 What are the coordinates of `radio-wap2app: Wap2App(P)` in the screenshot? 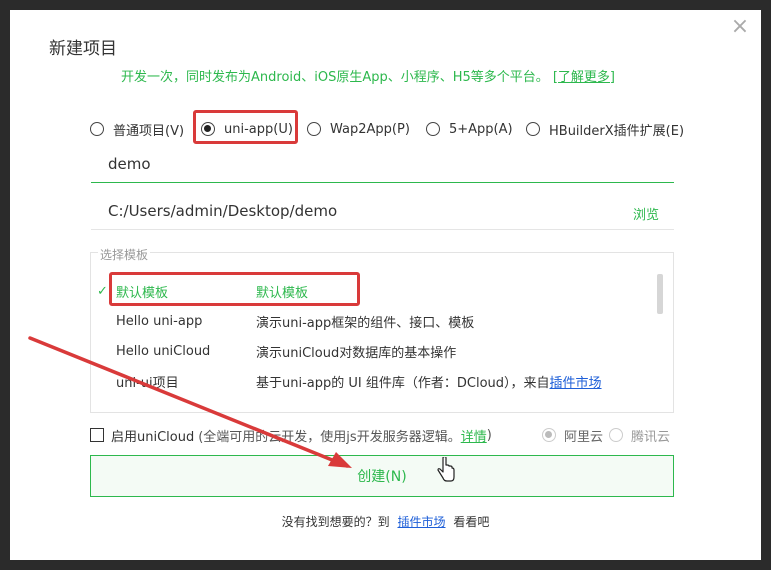 It's located at (358, 129).